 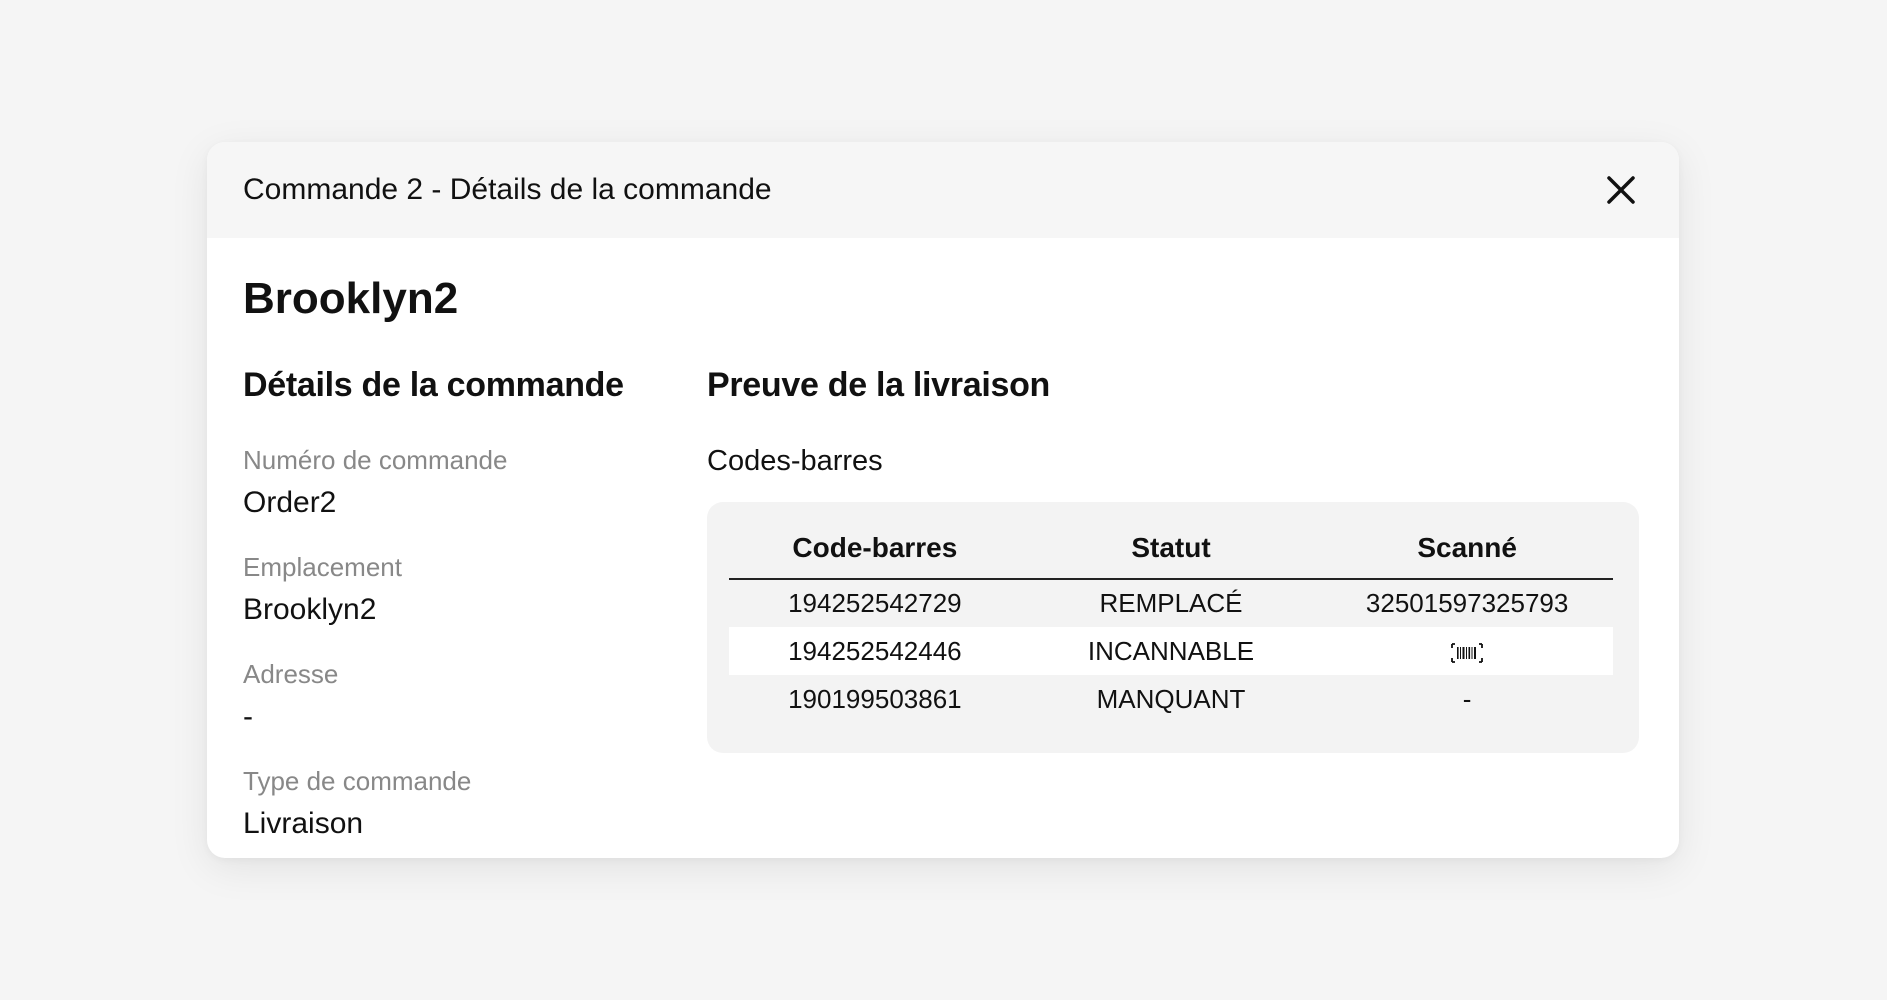 What do you see at coordinates (303, 823) in the screenshot?
I see `order-type-value: Livraison` at bounding box center [303, 823].